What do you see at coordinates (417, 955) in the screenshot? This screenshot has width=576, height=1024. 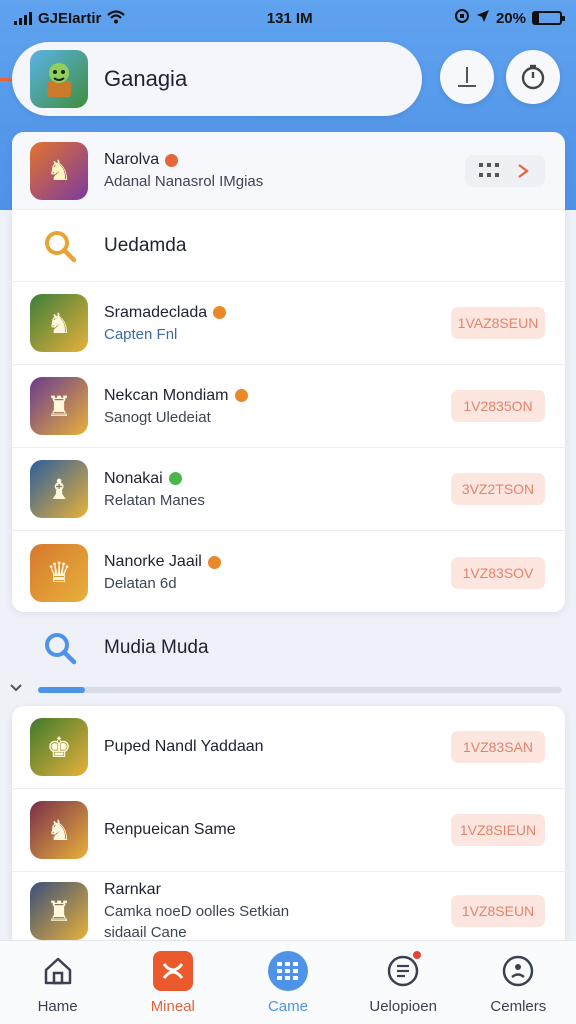 I see `notification-badge` at bounding box center [417, 955].